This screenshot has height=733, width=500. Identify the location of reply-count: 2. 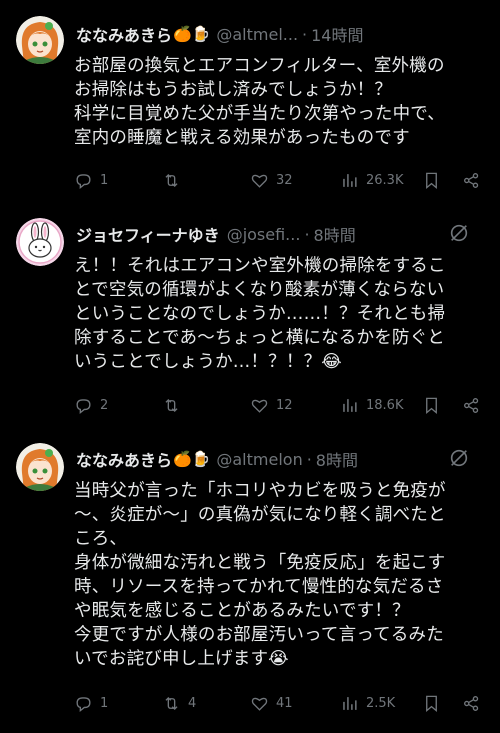
(104, 405).